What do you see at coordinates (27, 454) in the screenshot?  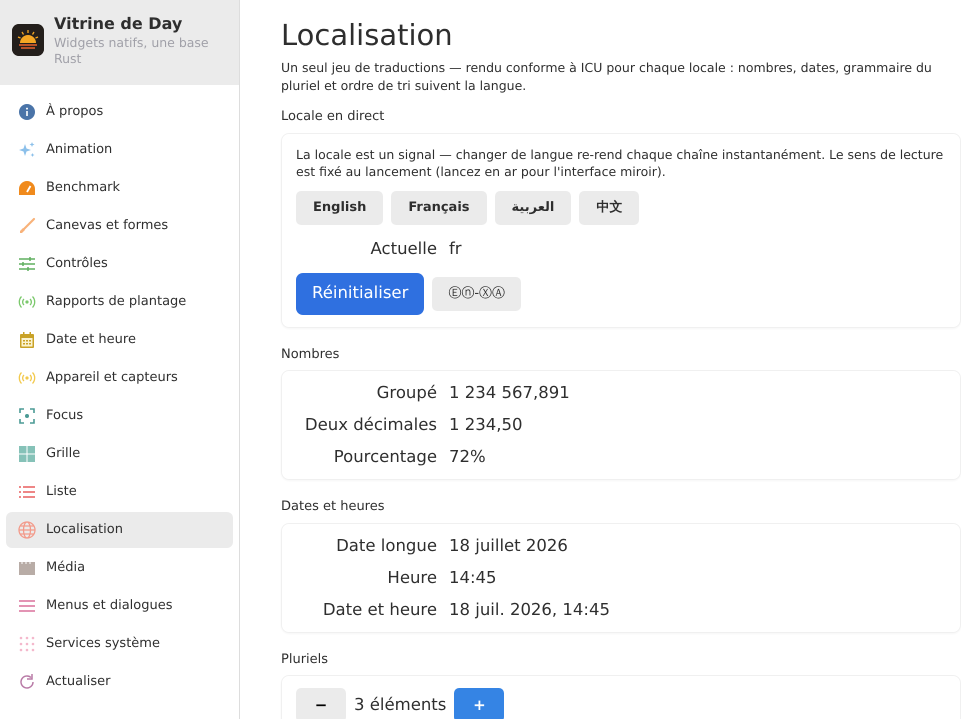 I see `grid-icon` at bounding box center [27, 454].